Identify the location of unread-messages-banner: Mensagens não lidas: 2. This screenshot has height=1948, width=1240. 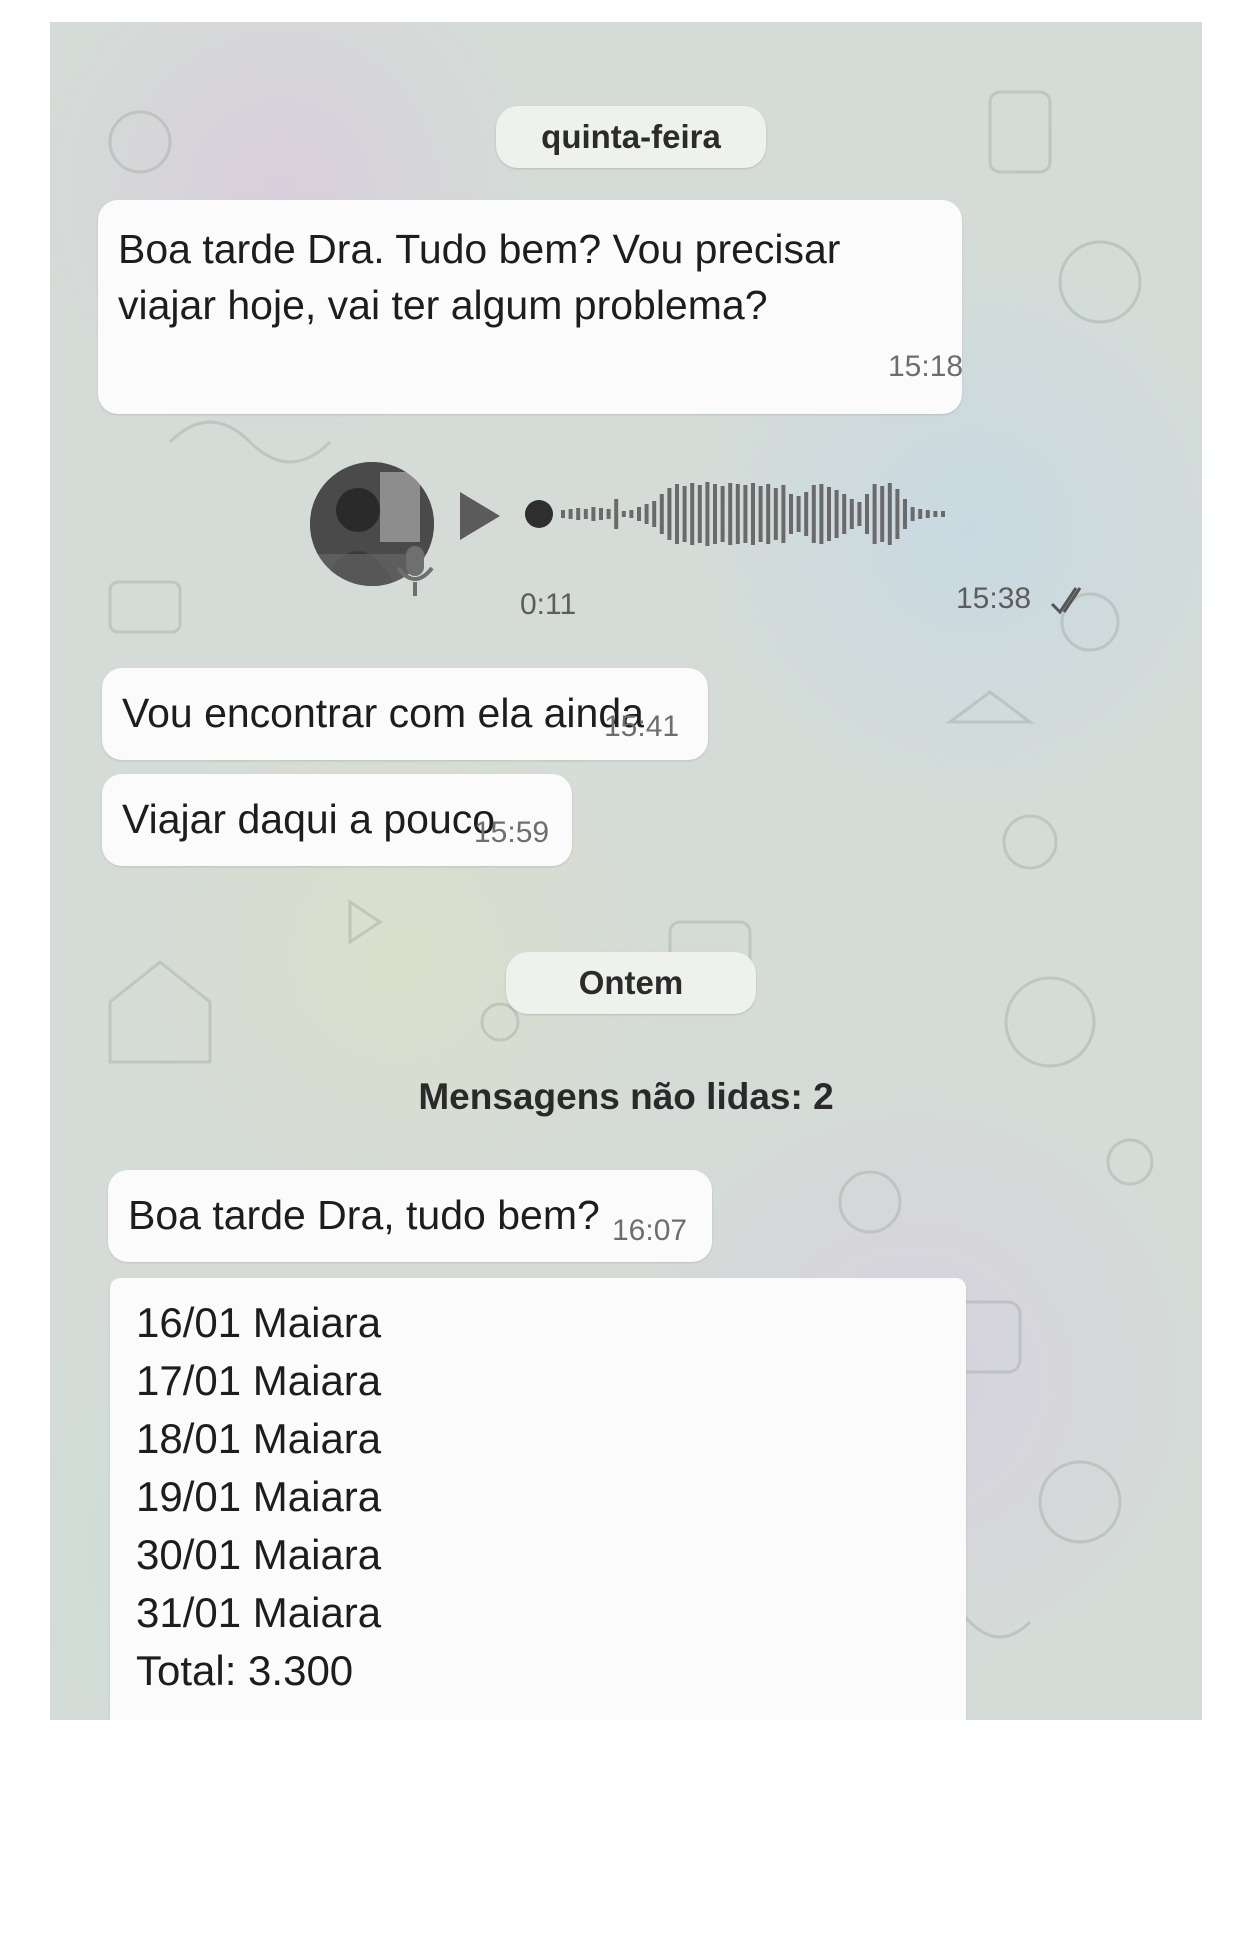
(626, 1096).